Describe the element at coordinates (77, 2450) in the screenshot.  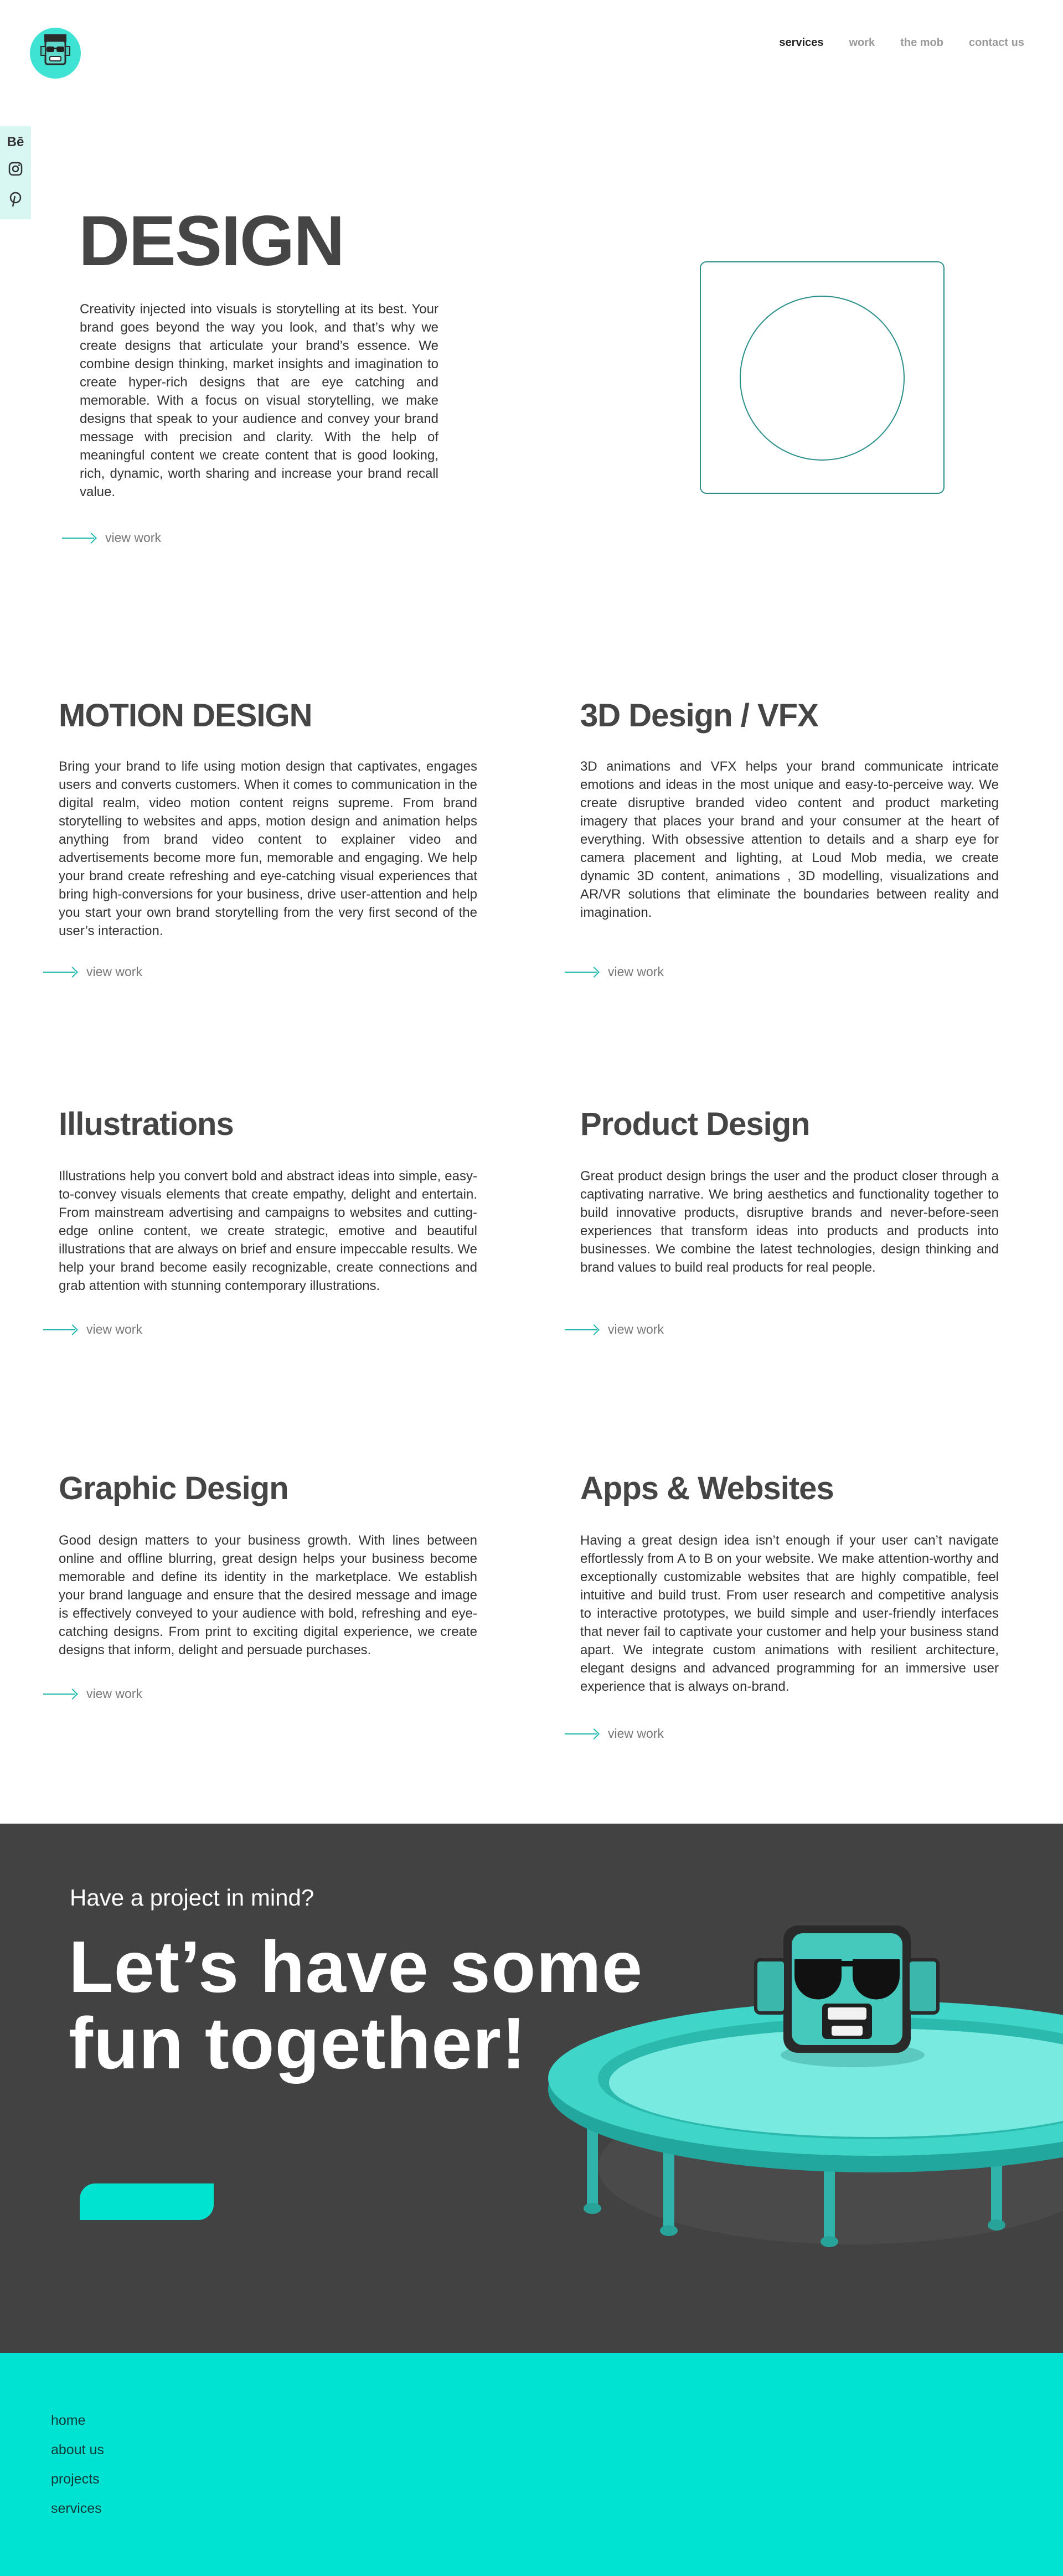
I see `footer-link-about-us: about us` at that location.